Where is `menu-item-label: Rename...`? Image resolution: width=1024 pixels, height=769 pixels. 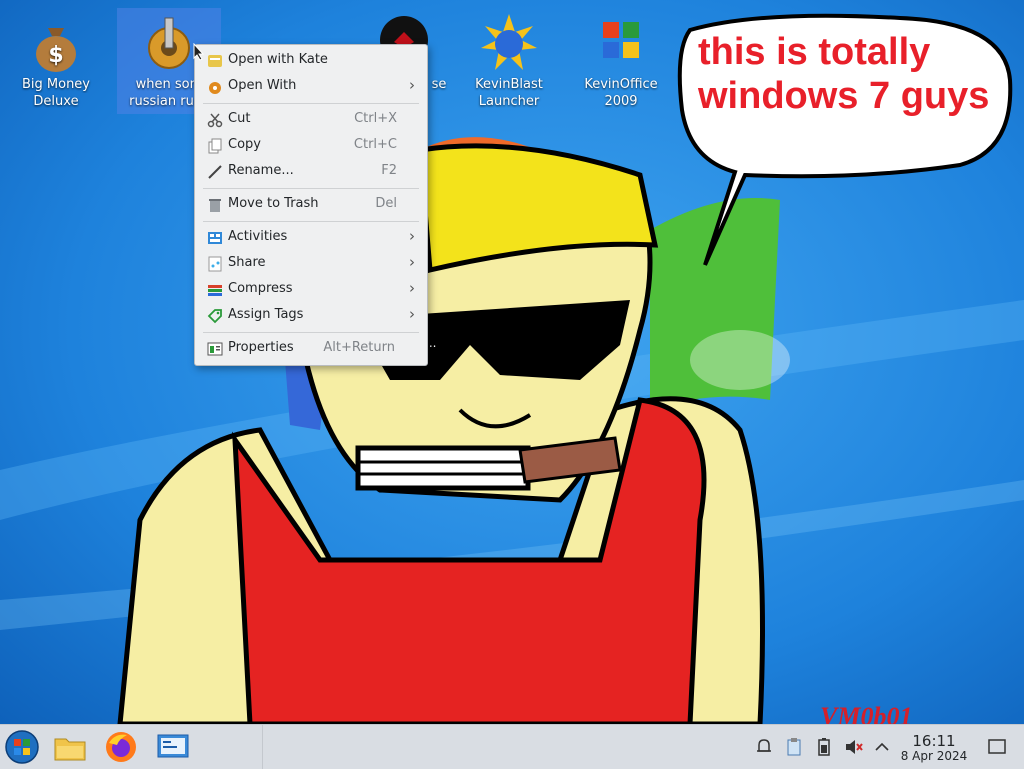
menu-item-label: Rename... is located at coordinates (261, 170).